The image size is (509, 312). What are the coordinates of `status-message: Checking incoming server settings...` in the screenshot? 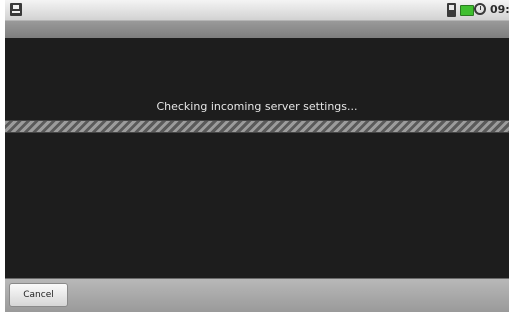 It's located at (257, 106).